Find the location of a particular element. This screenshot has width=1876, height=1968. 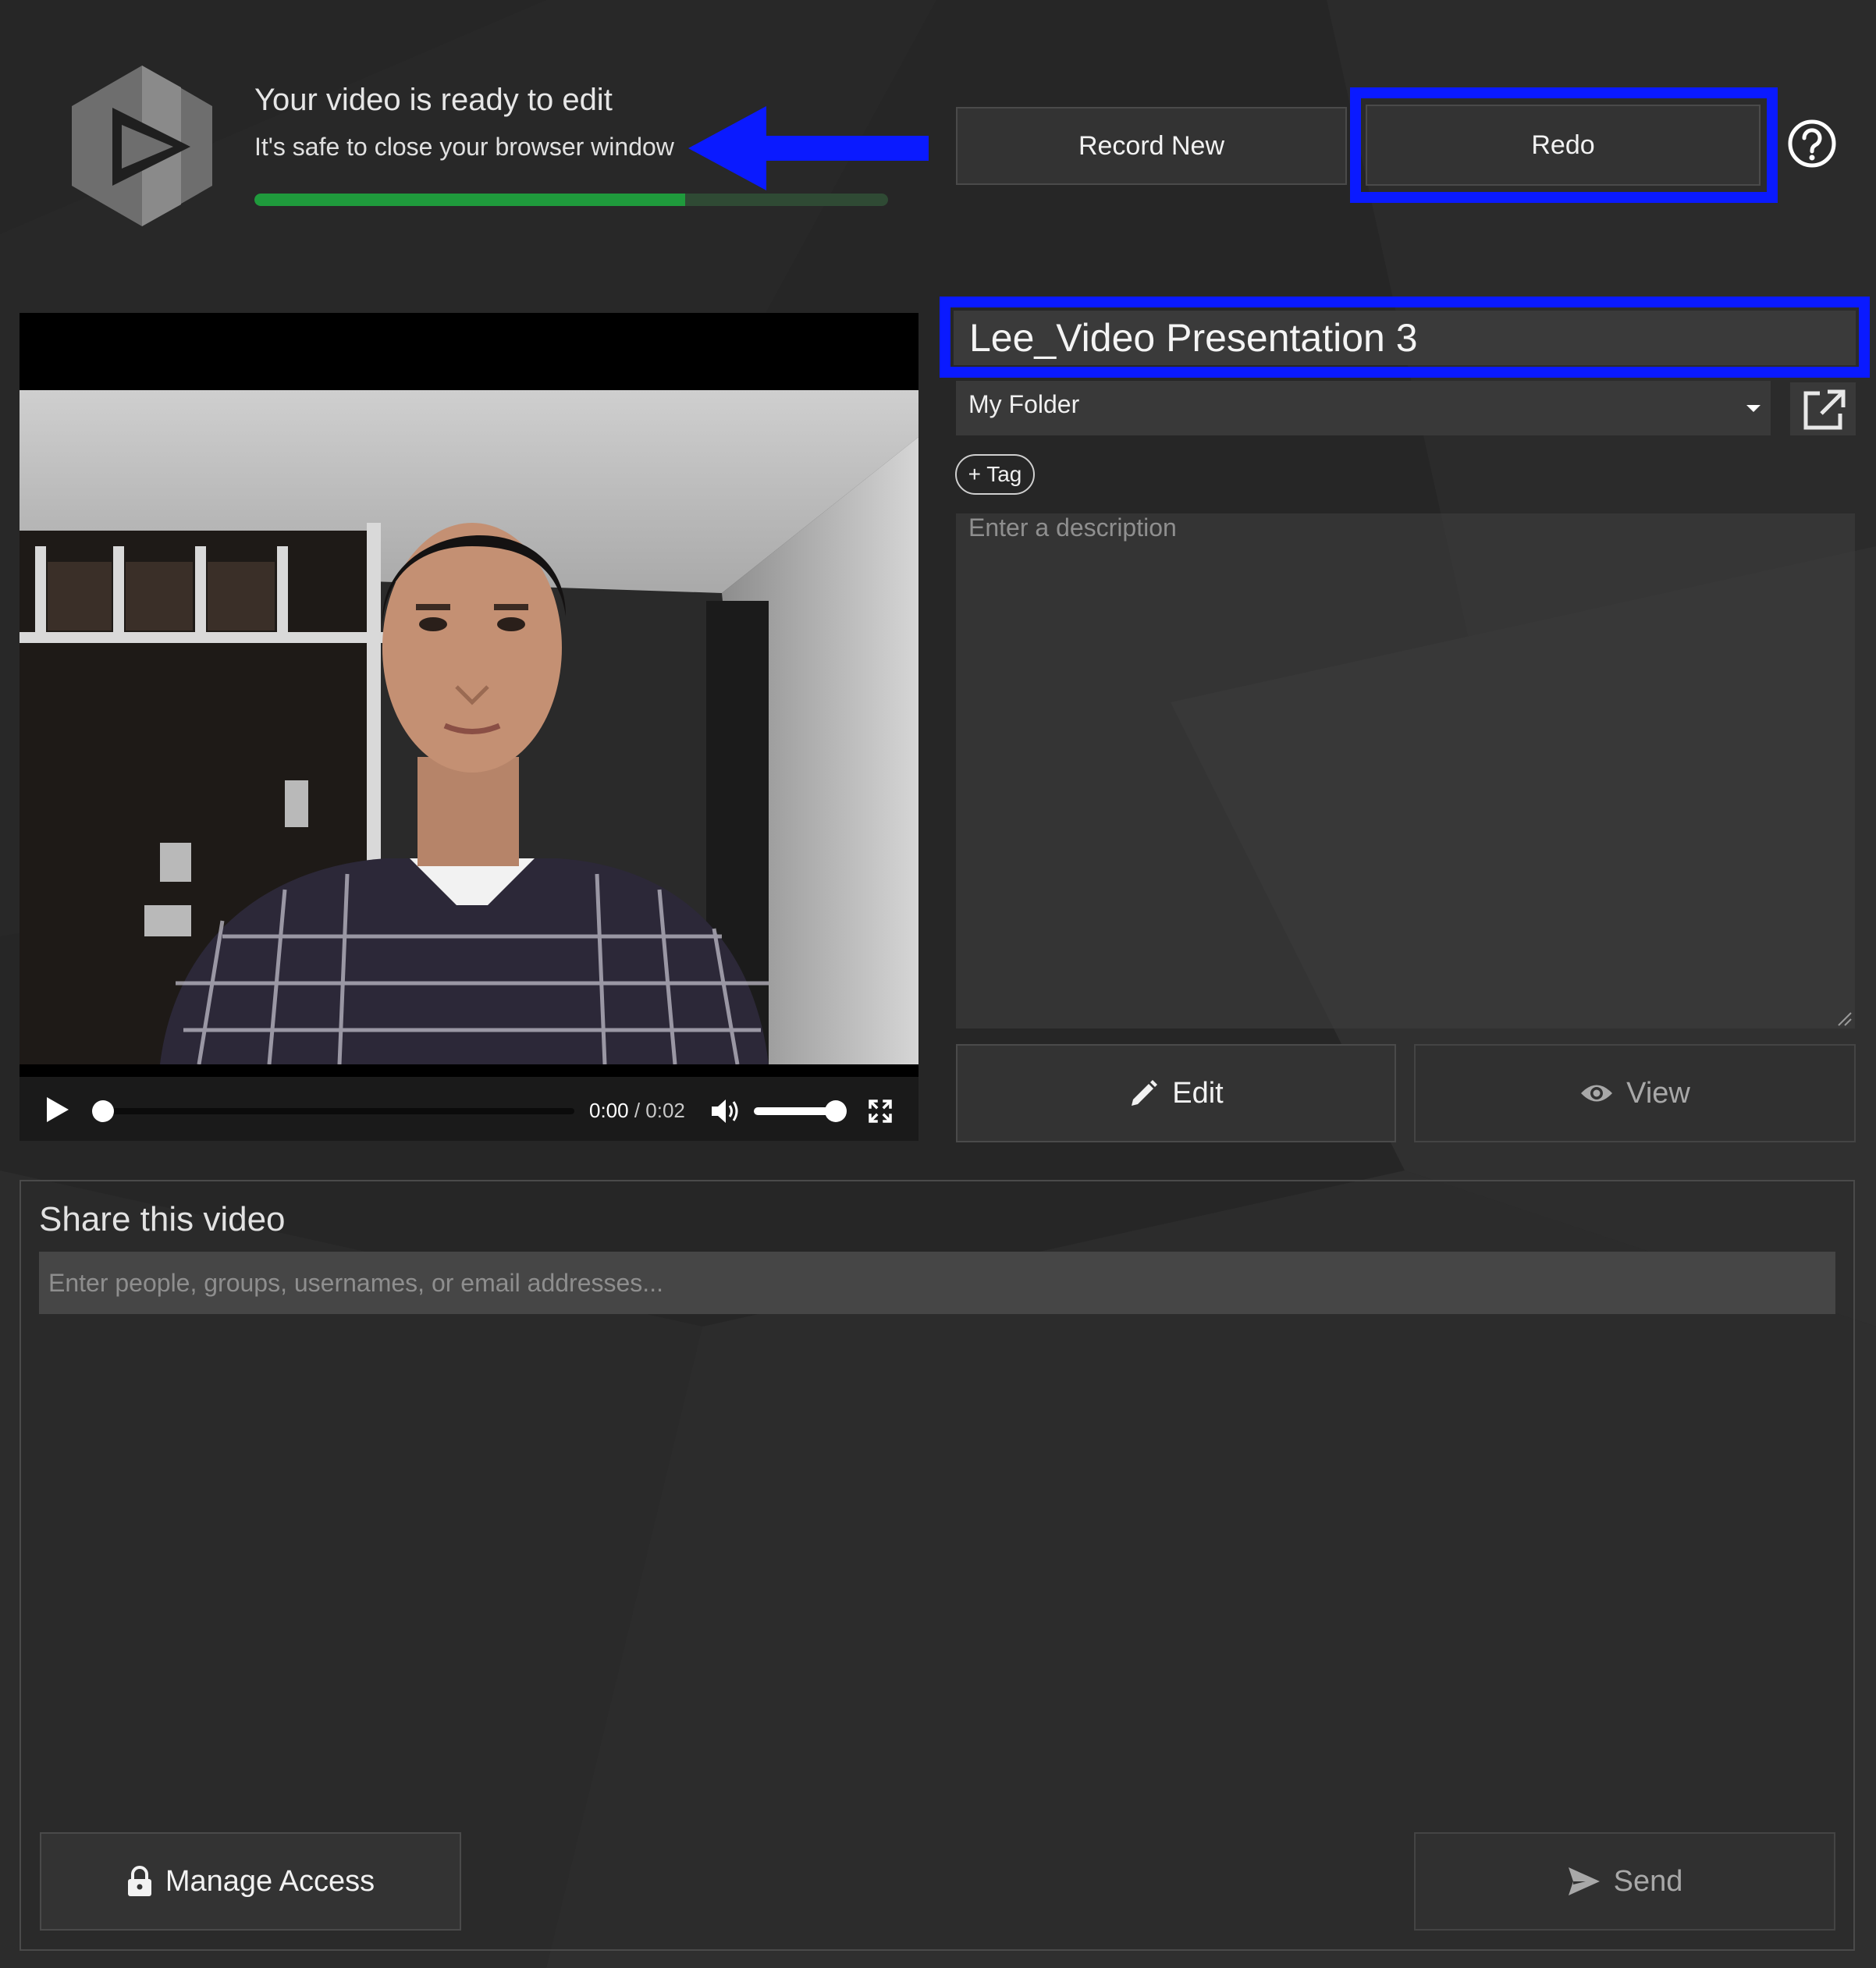

fullscreen-icon is located at coordinates (880, 1111).